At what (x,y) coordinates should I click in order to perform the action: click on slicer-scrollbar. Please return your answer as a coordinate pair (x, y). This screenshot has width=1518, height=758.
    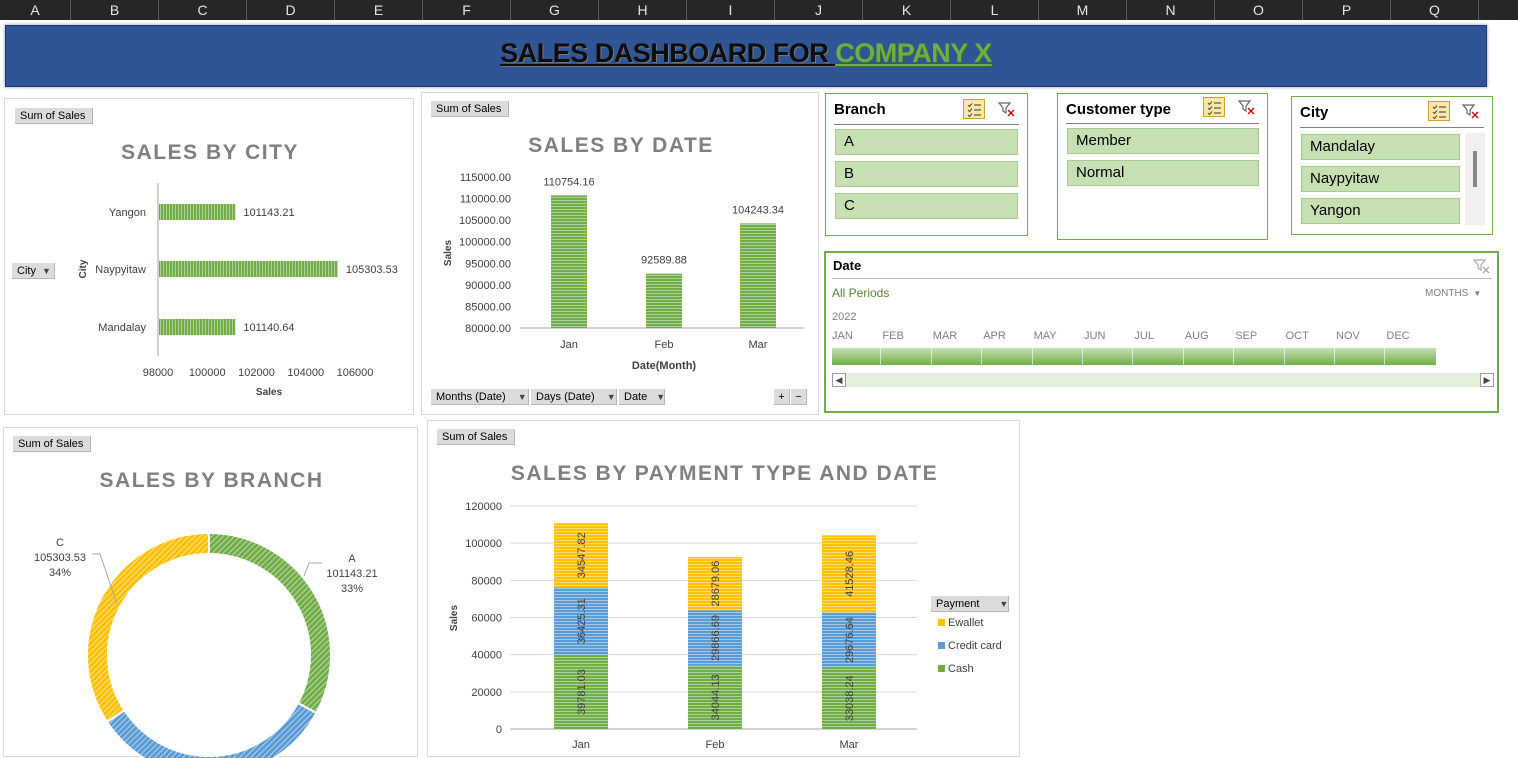
    Looking at the image, I should click on (1475, 179).